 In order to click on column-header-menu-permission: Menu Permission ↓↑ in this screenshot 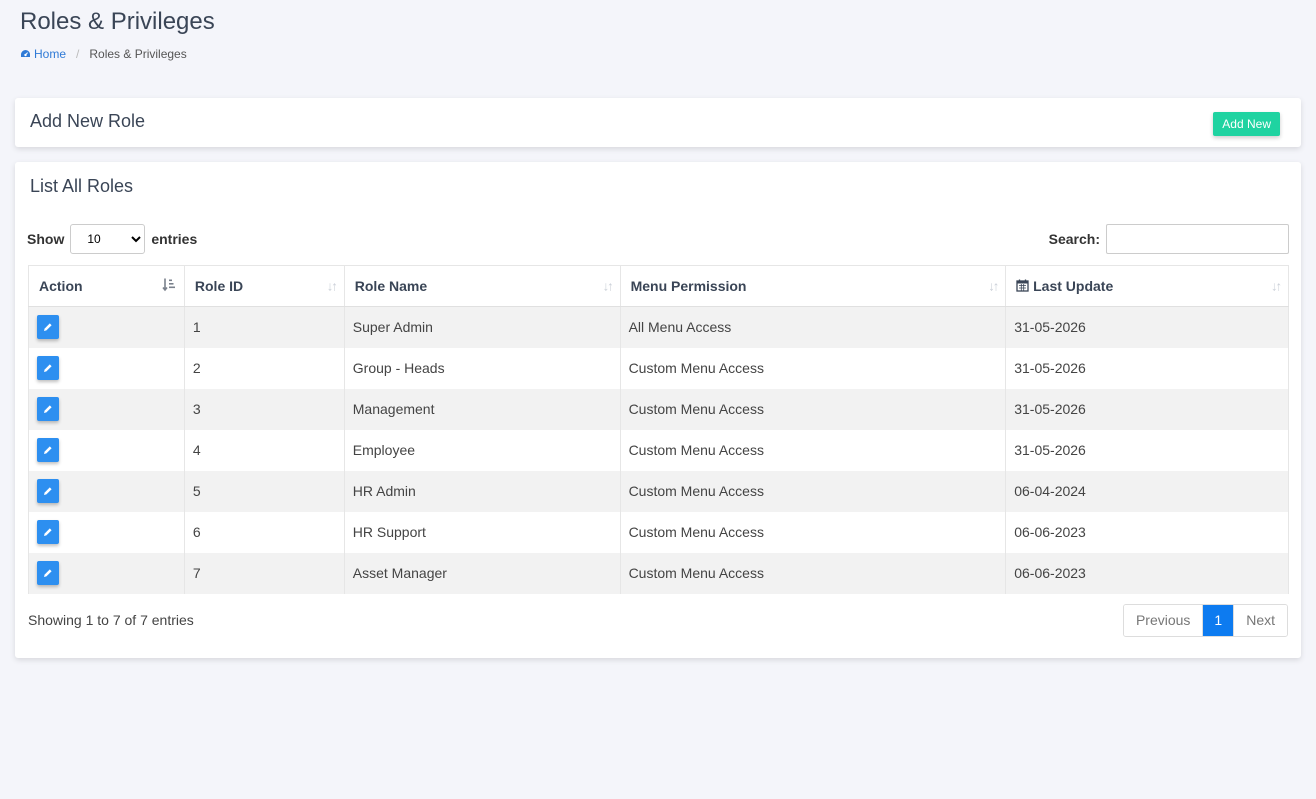, I will do `click(813, 286)`.